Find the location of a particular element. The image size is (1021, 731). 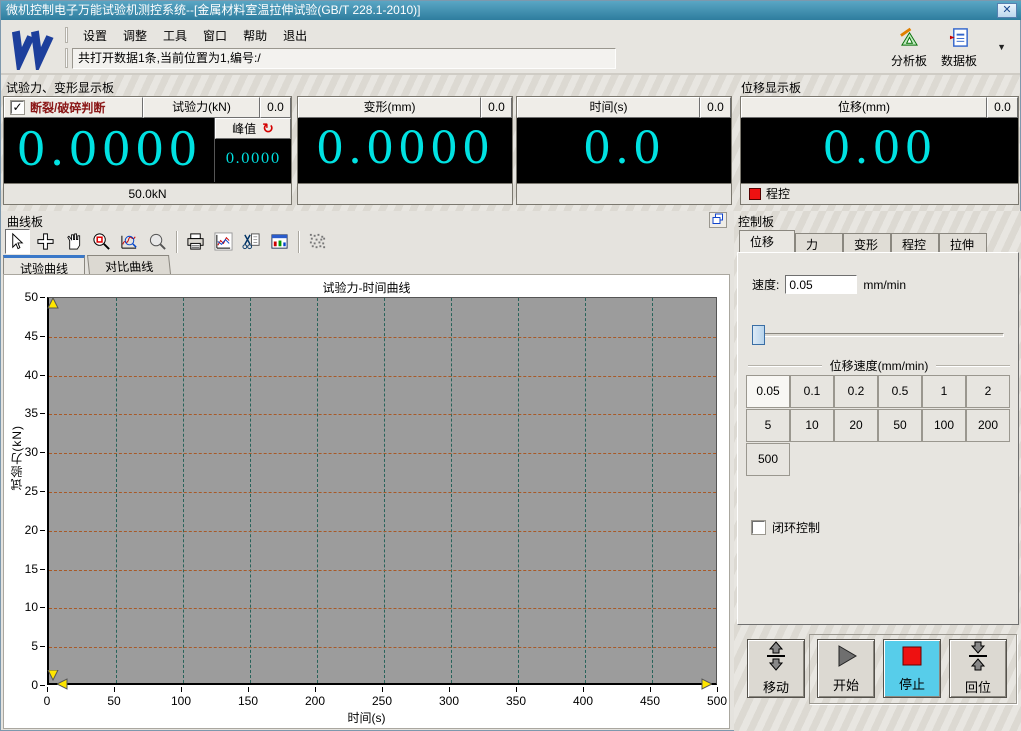

hand-pan-icon is located at coordinates (73, 241).